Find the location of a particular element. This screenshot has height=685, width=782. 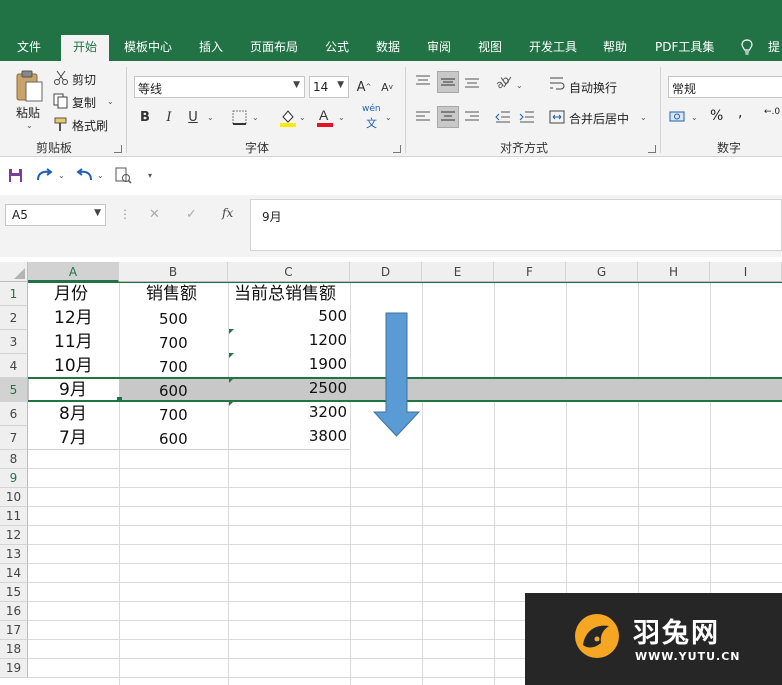

format-painter-button: 格式刷 is located at coordinates (90, 125).